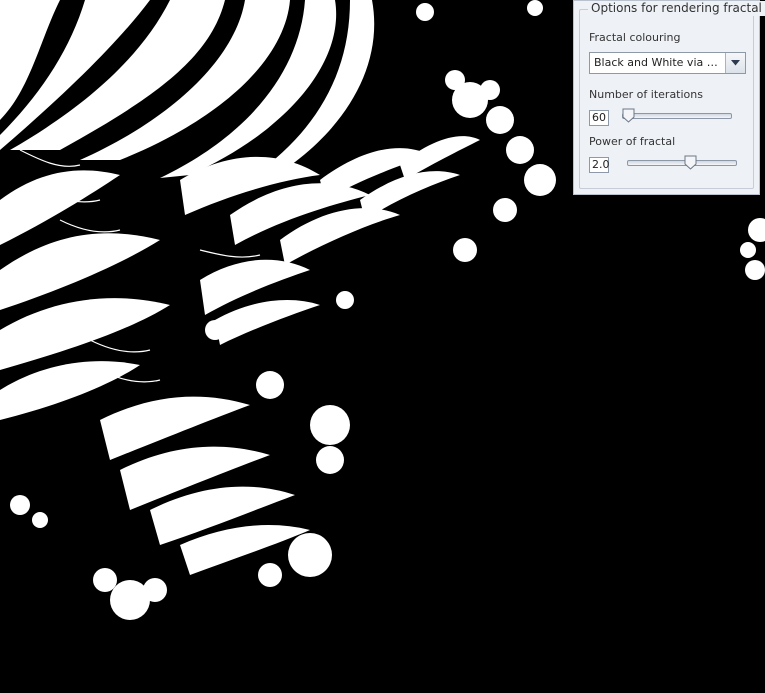  I want to click on colouring-label: Fractal colouring, so click(635, 37).